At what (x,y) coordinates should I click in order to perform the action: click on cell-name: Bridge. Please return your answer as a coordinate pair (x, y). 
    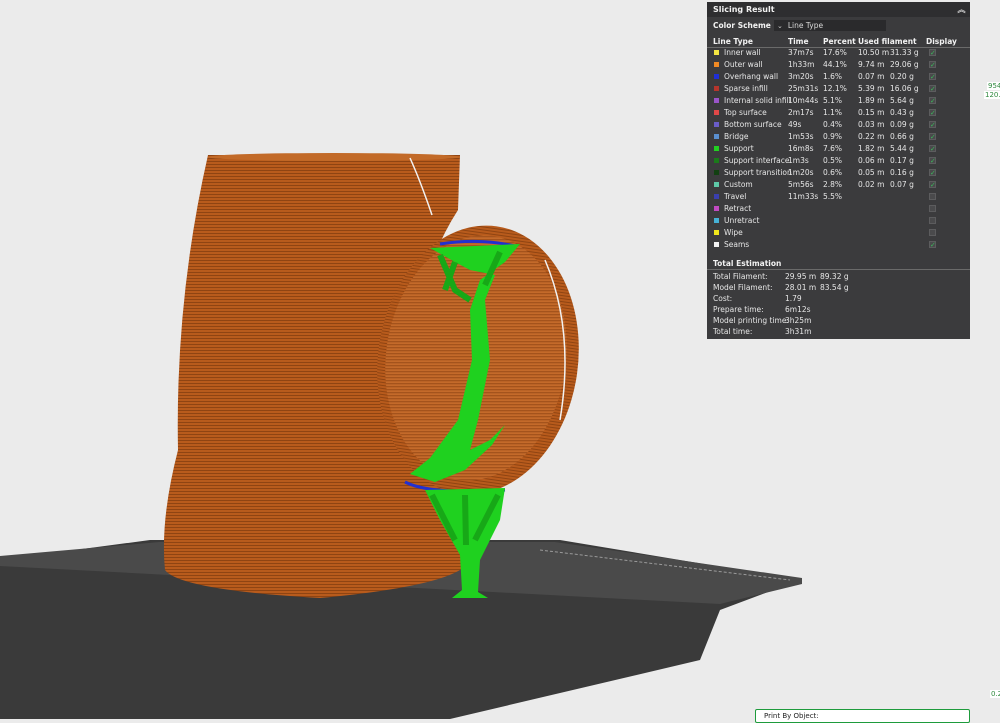
    Looking at the image, I should click on (736, 136).